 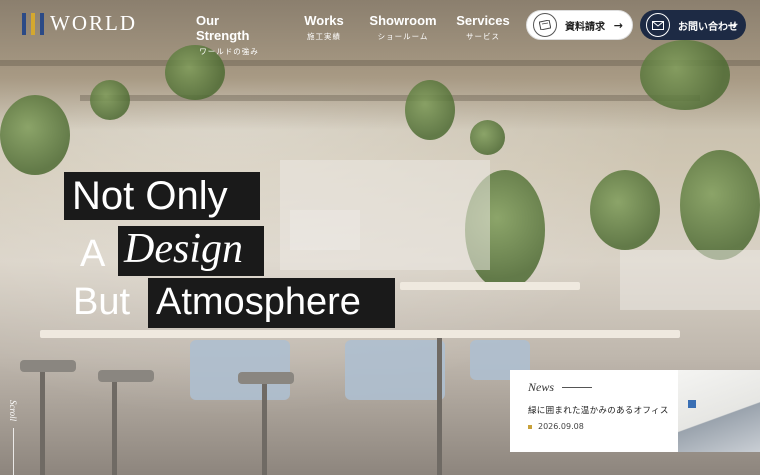 I want to click on news-date: 2026.09.08, so click(x=561, y=427).